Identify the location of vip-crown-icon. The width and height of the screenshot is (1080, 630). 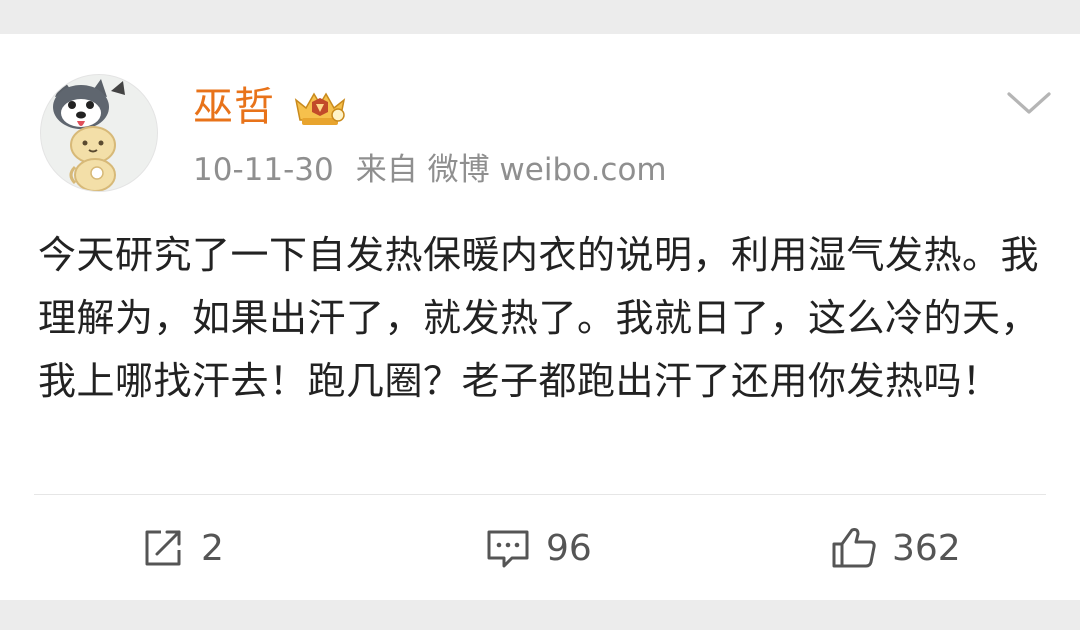
(320, 108).